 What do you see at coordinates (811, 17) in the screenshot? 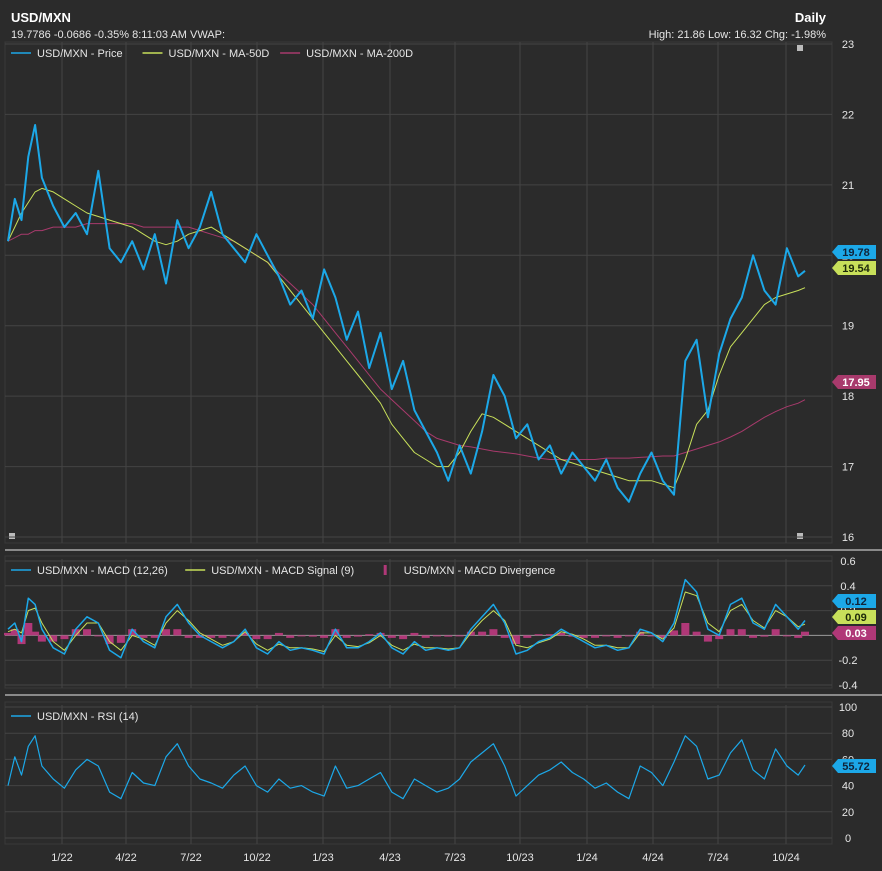
I see `frequency-label: Daily` at bounding box center [811, 17].